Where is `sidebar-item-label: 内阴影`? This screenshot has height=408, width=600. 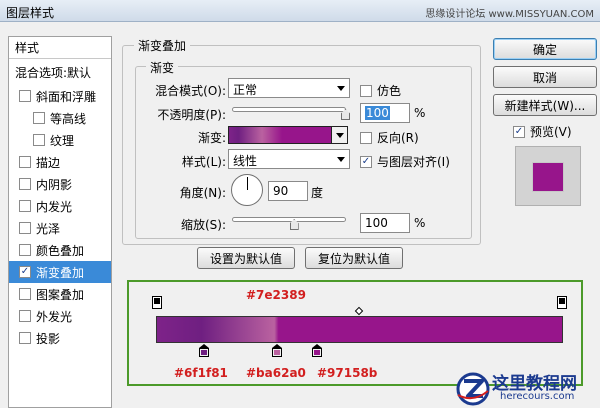 sidebar-item-label: 内阴影 is located at coordinates (54, 184).